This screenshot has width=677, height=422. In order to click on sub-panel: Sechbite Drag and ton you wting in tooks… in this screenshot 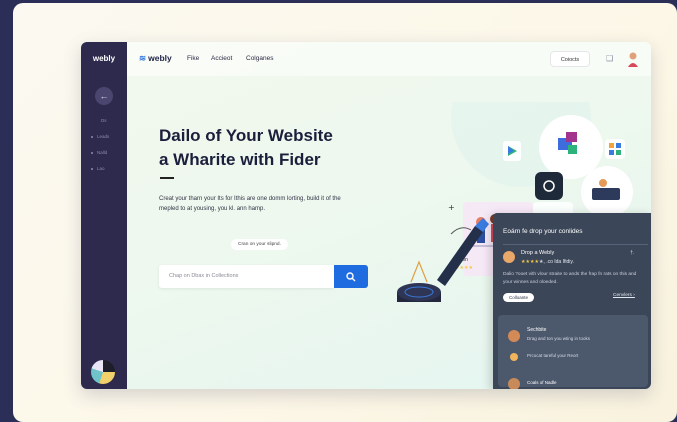, I will do `click(573, 352)`.